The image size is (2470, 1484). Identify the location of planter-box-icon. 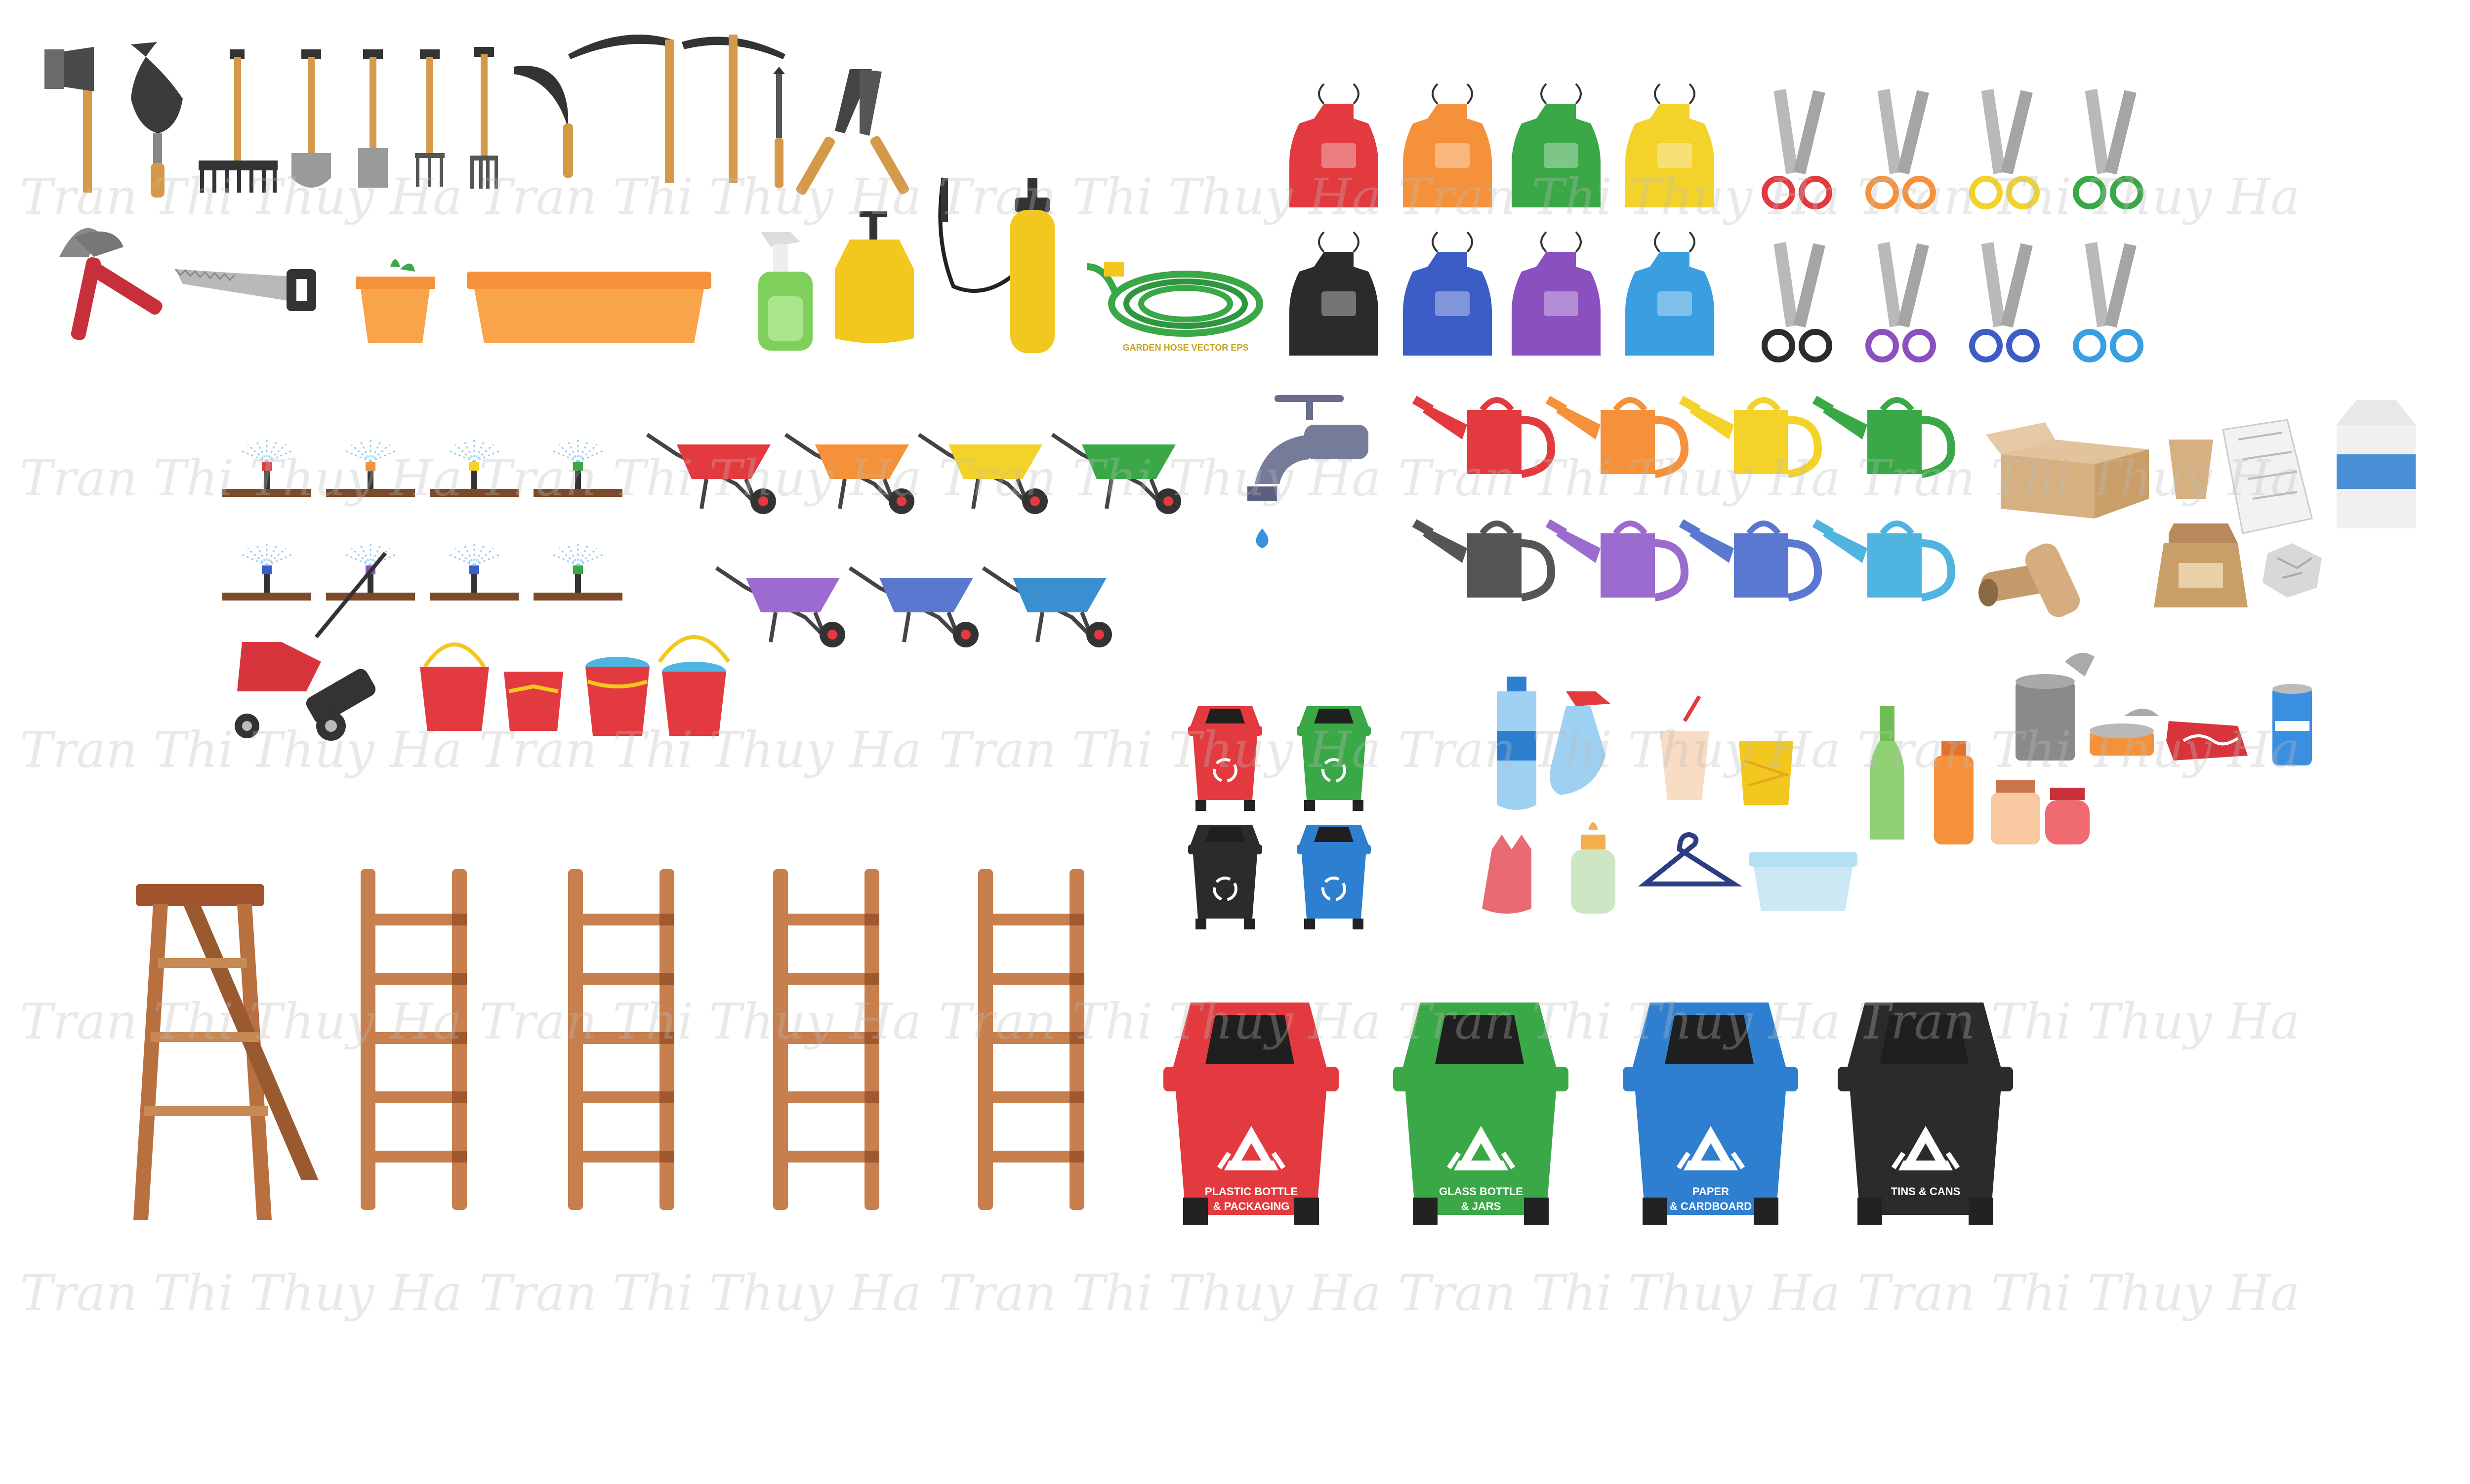
(589, 307).